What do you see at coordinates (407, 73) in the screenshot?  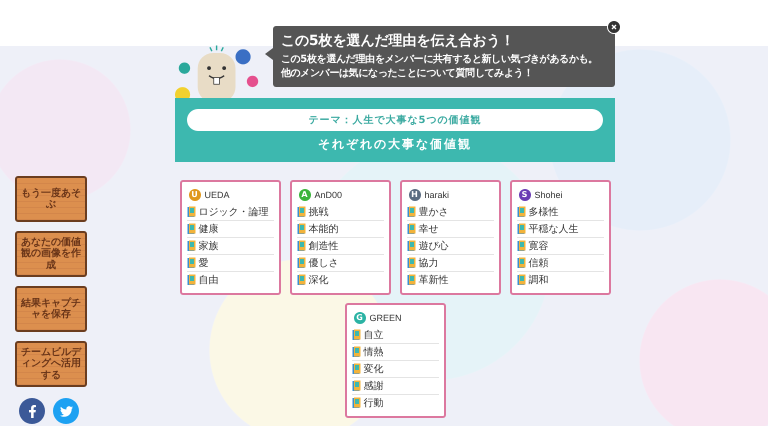 I see `bubble-text: 他のメンバーは気になったことについて質問してみよう！` at bounding box center [407, 73].